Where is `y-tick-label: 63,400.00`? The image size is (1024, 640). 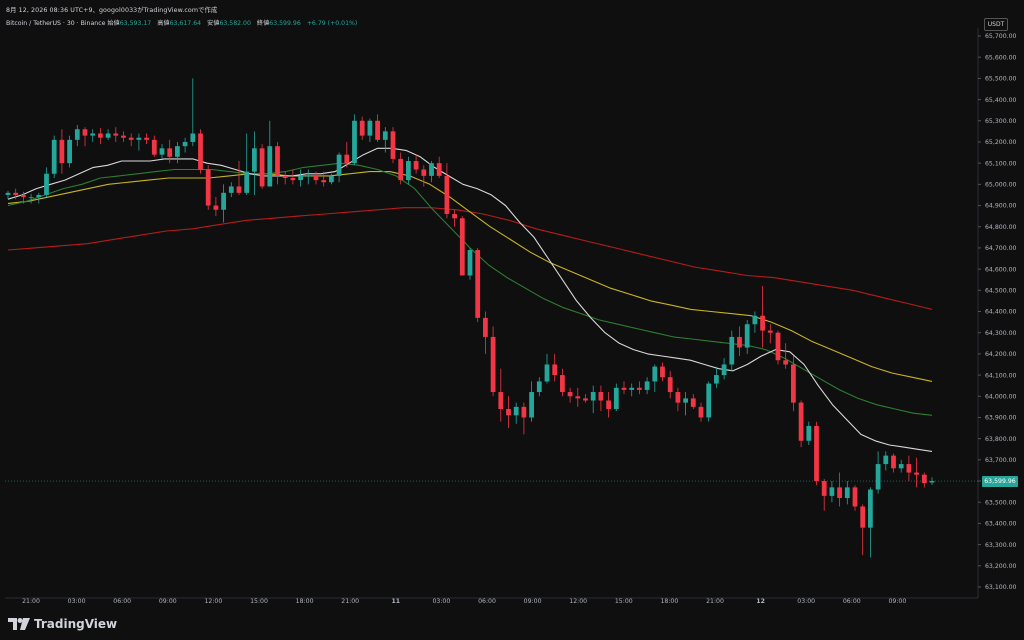 y-tick-label: 63,400.00 is located at coordinates (1001, 524).